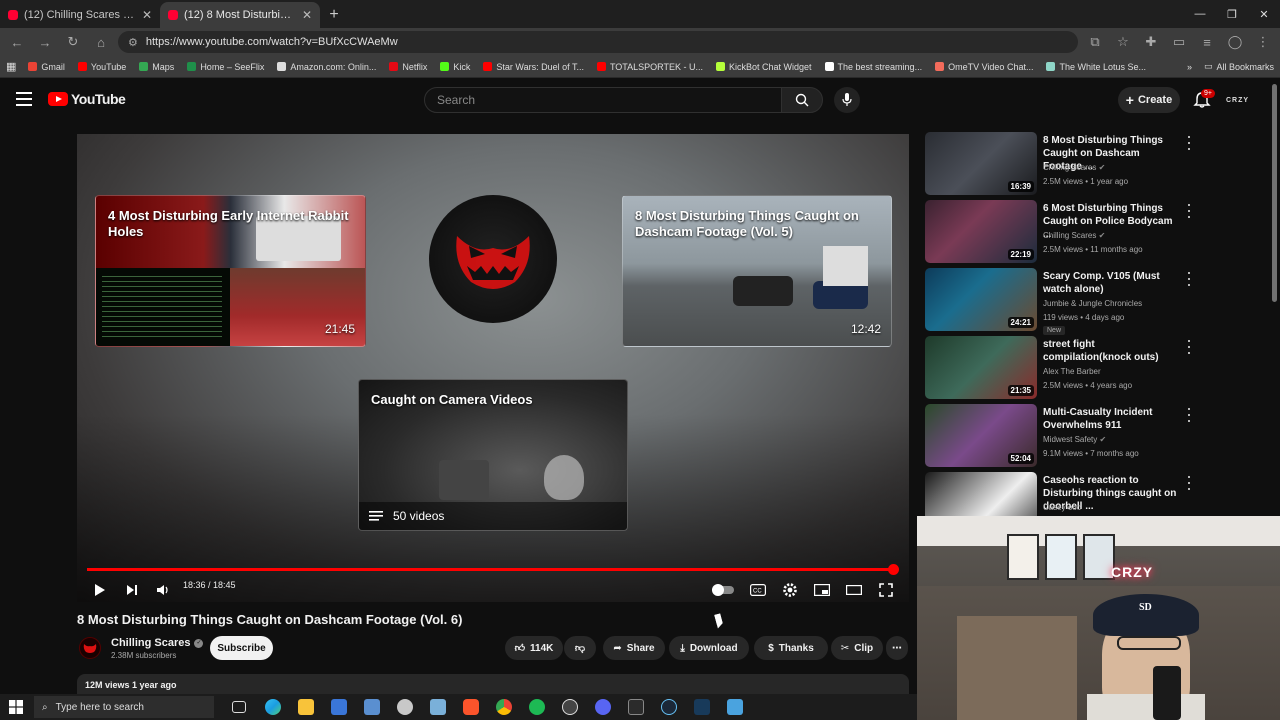 The height and width of the screenshot is (720, 1280). I want to click on steam-icon, so click(669, 707).